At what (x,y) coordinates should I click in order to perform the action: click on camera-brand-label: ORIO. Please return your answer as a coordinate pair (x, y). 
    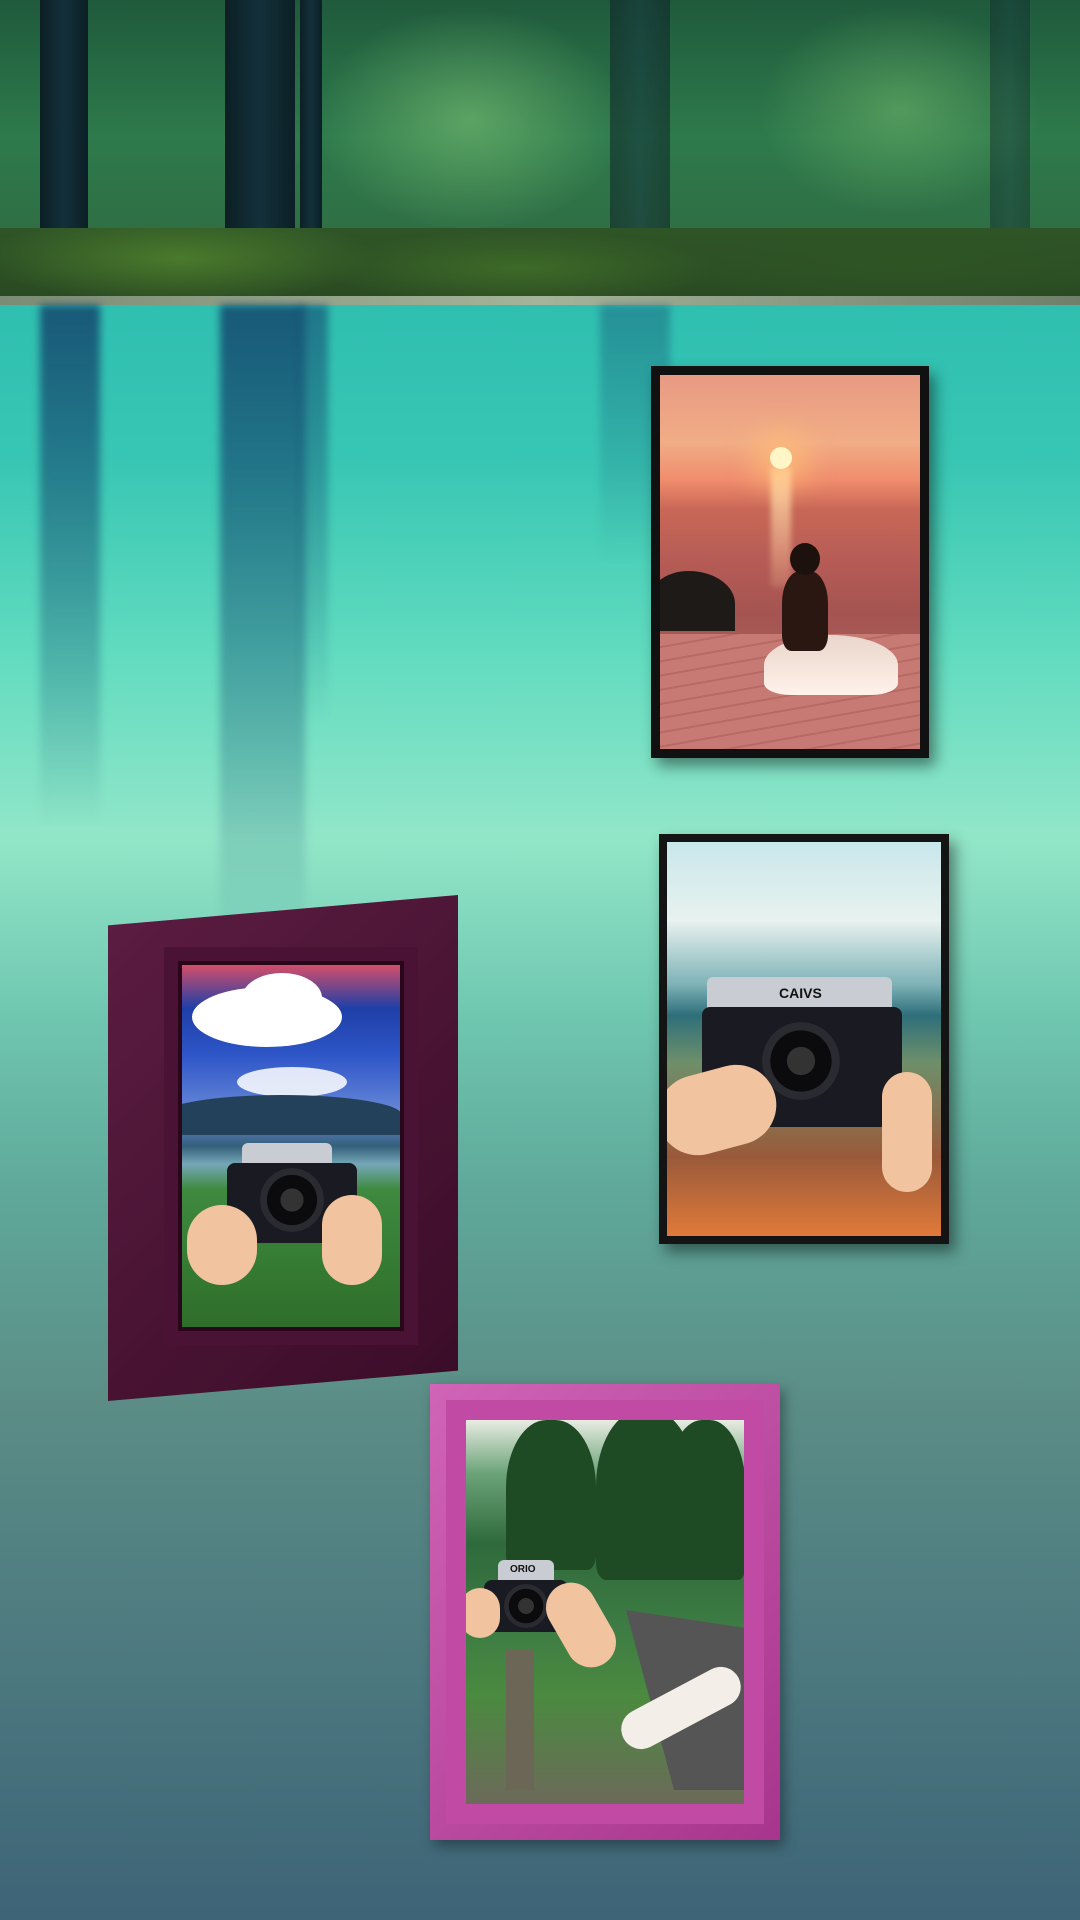
    Looking at the image, I should click on (523, 1569).